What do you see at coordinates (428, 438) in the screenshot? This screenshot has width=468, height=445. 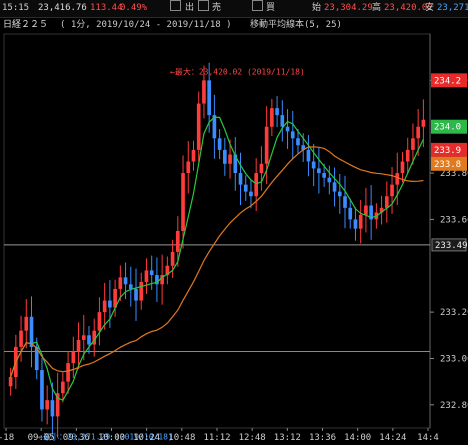 I see `x-tick-label: 14:4` at bounding box center [428, 438].